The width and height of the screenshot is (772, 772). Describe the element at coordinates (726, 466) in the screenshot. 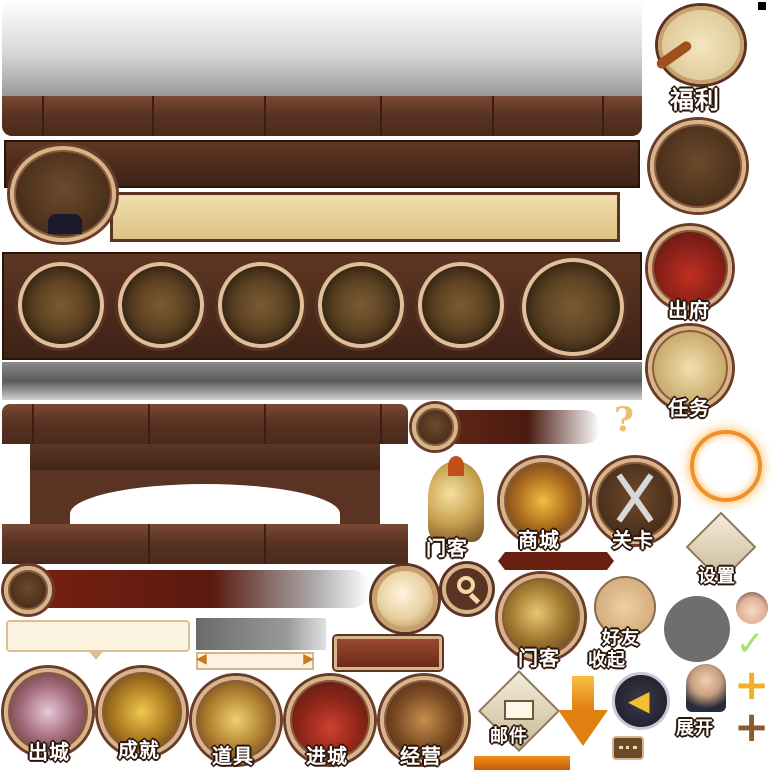

I see `glow-ring-icon` at that location.